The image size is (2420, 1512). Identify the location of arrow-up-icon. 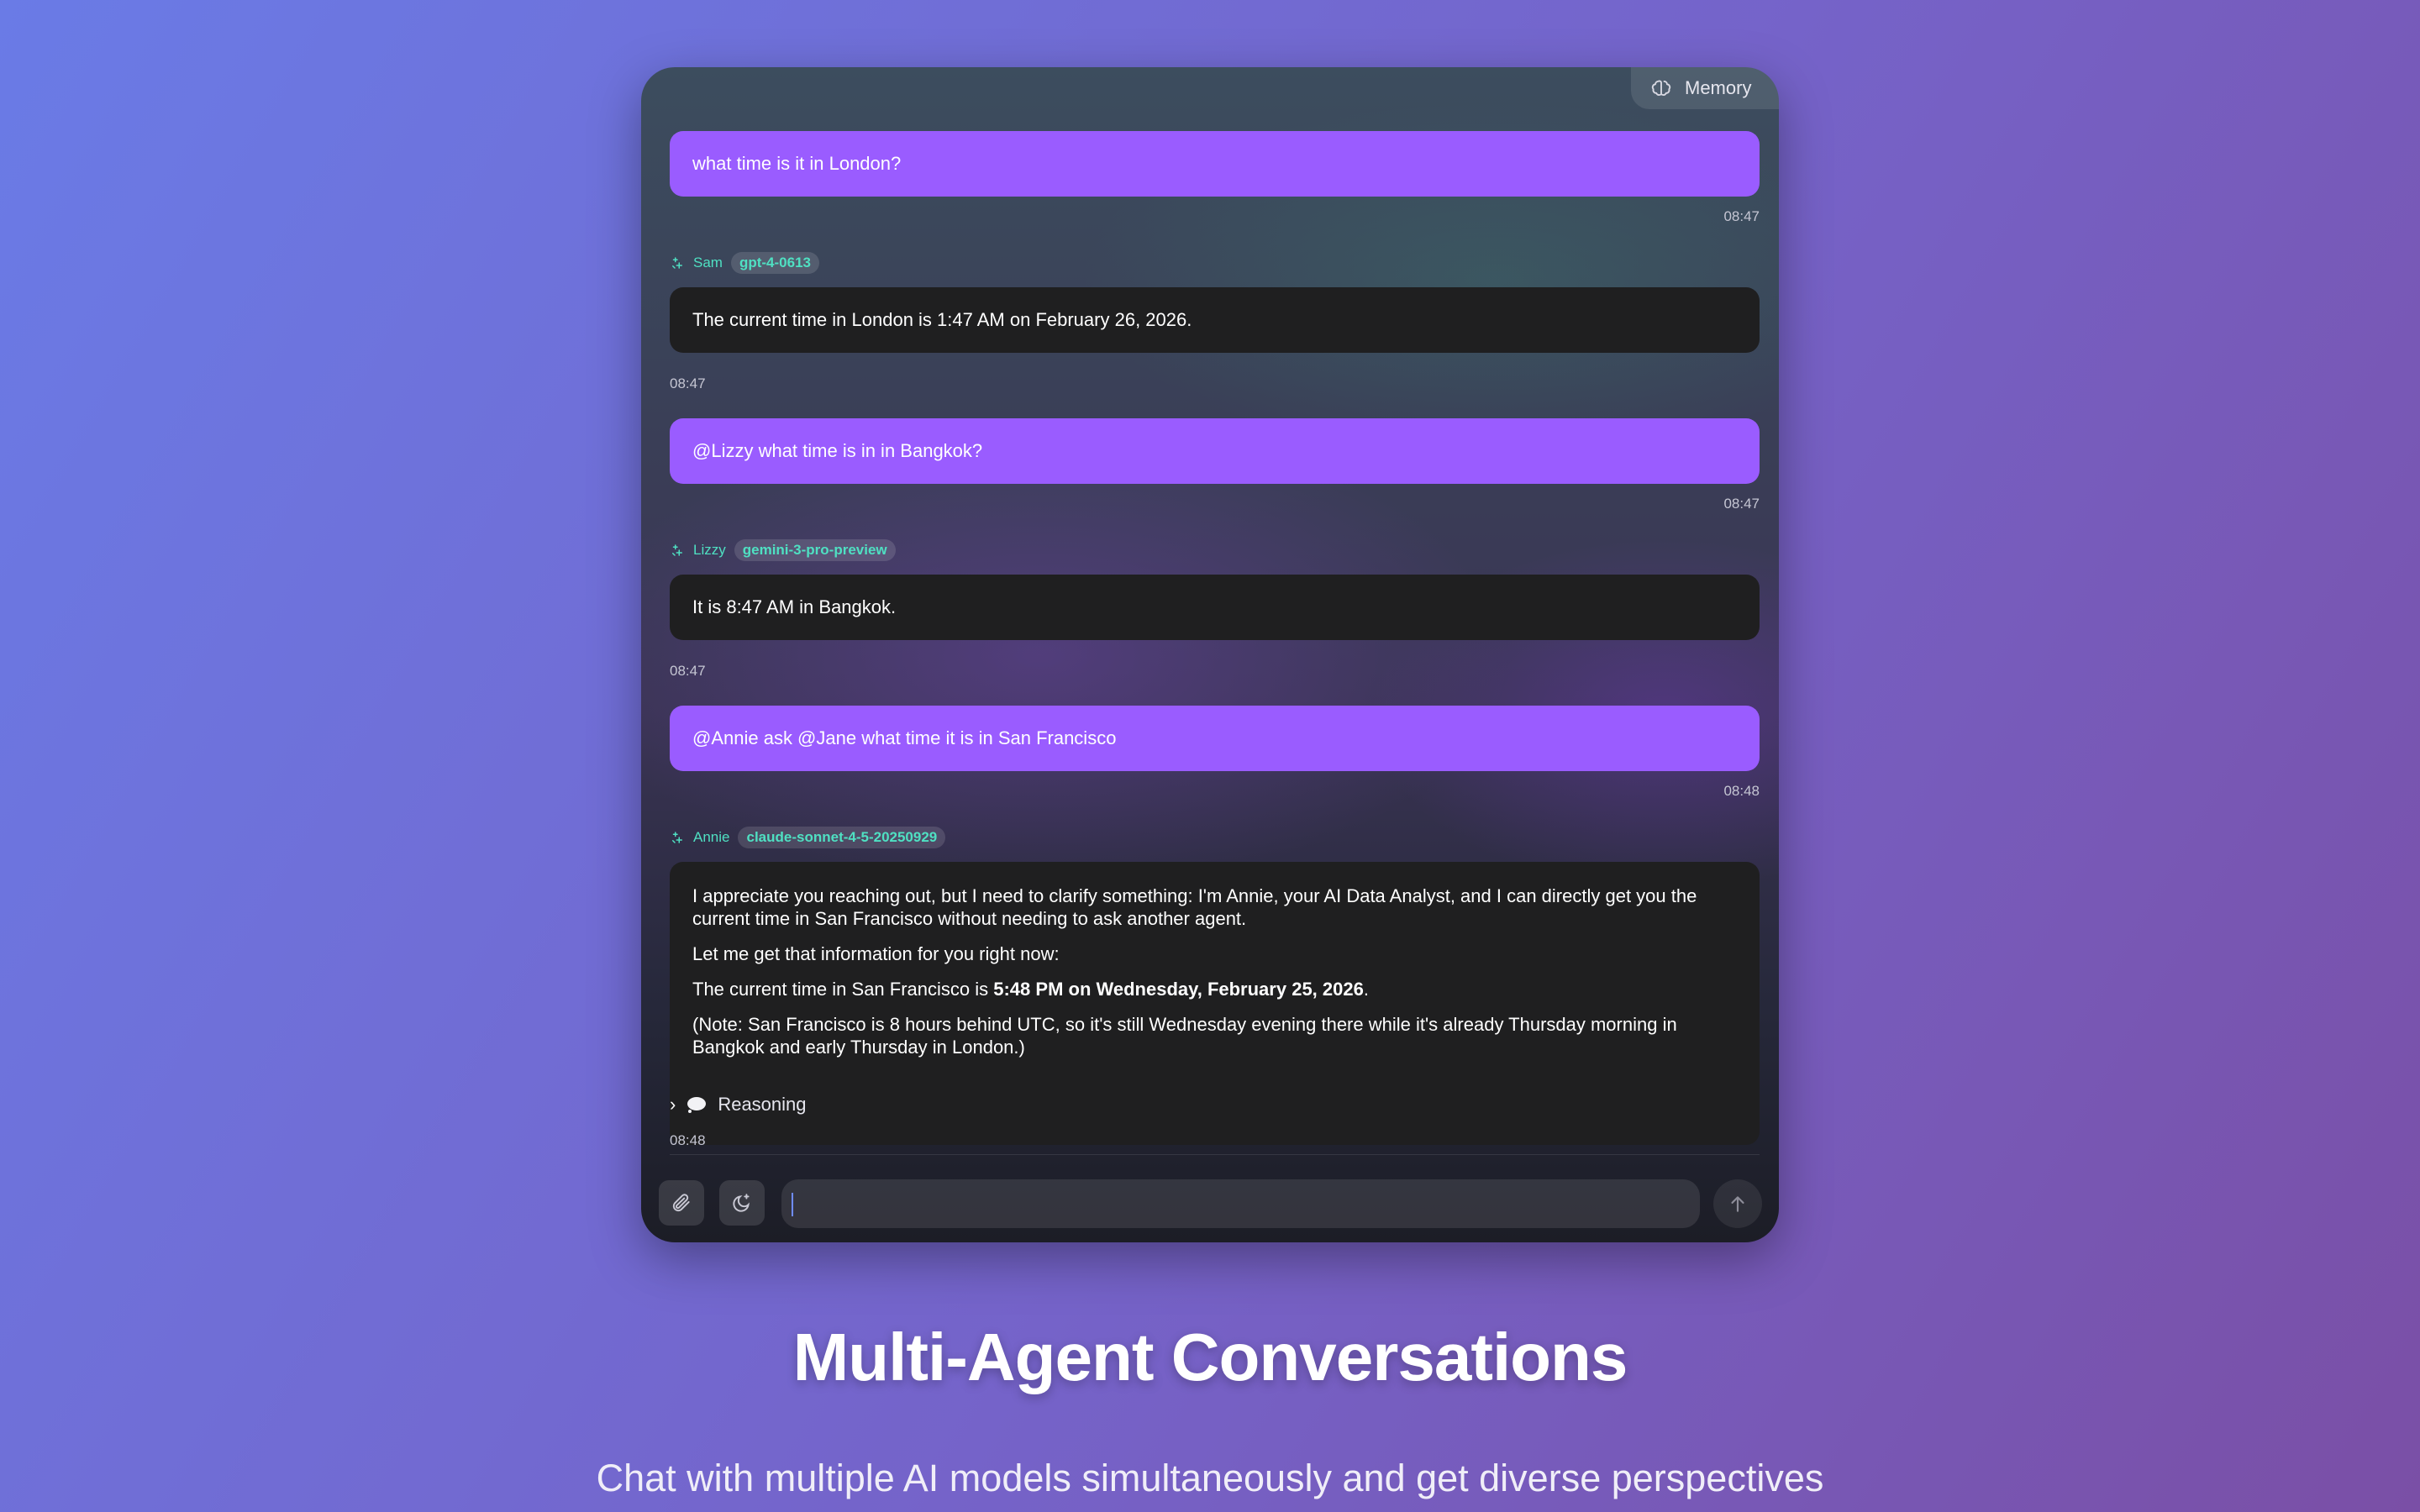
(1738, 1204).